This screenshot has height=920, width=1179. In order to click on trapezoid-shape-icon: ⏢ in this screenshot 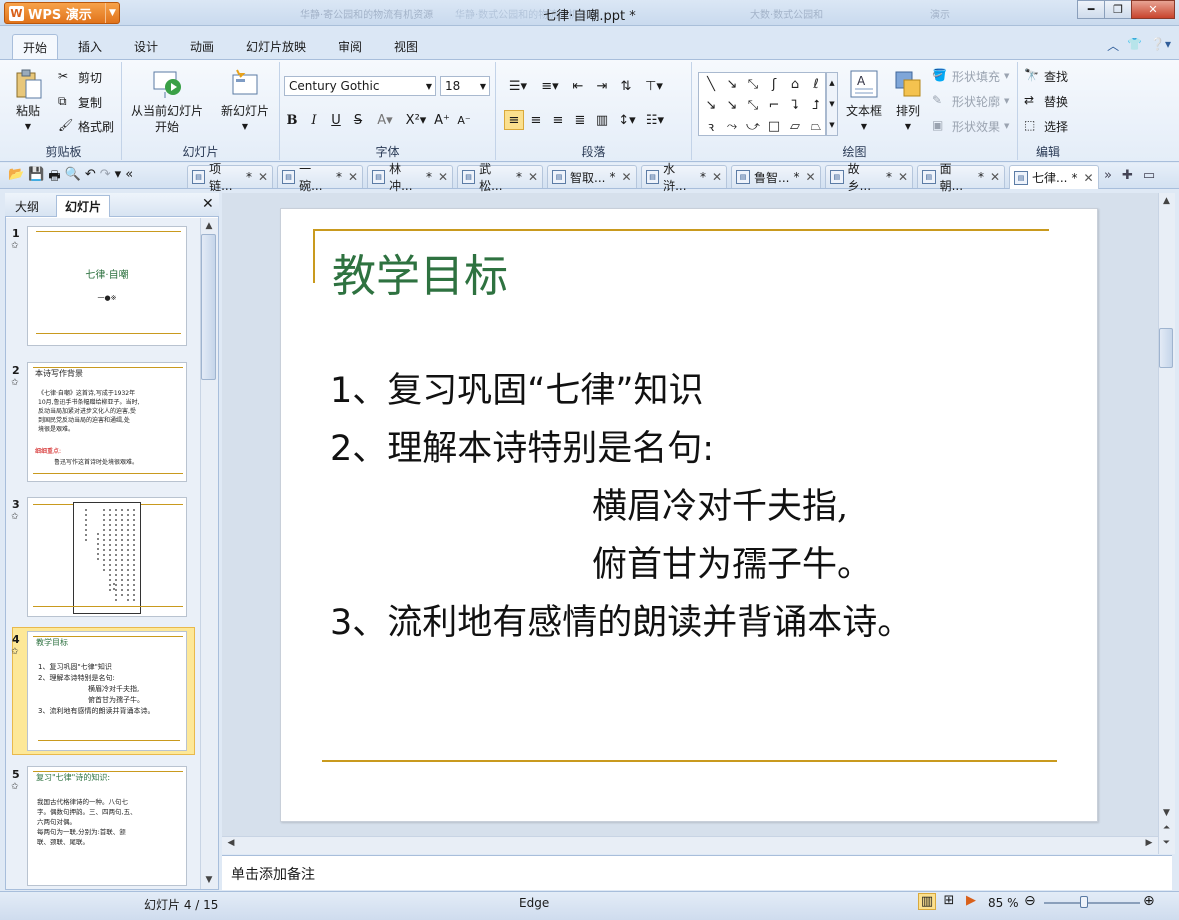, I will do `click(816, 126)`.